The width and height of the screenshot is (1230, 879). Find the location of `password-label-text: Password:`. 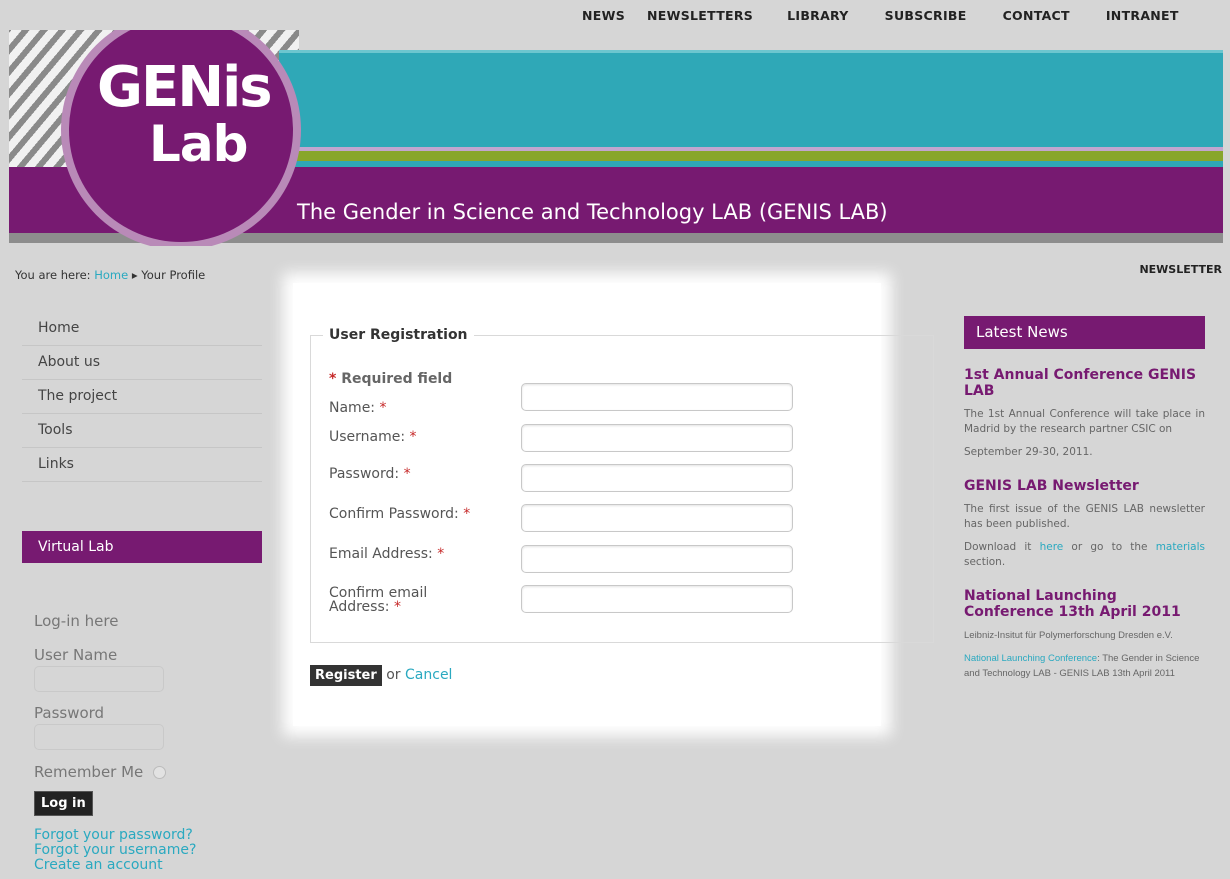

password-label-text: Password: is located at coordinates (364, 474).